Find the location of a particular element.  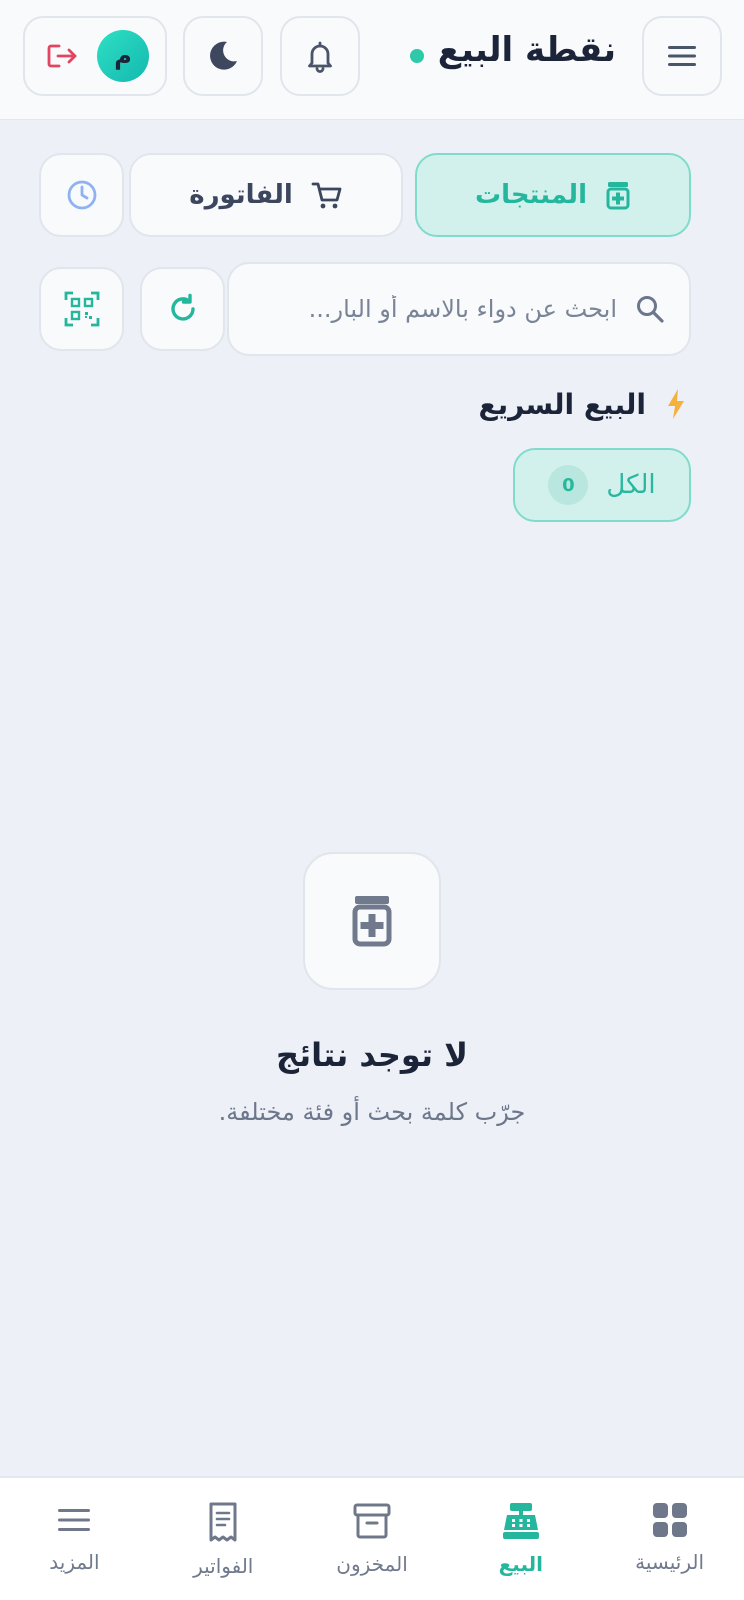

nav-item-more: المزيد is located at coordinates (74, 1539).